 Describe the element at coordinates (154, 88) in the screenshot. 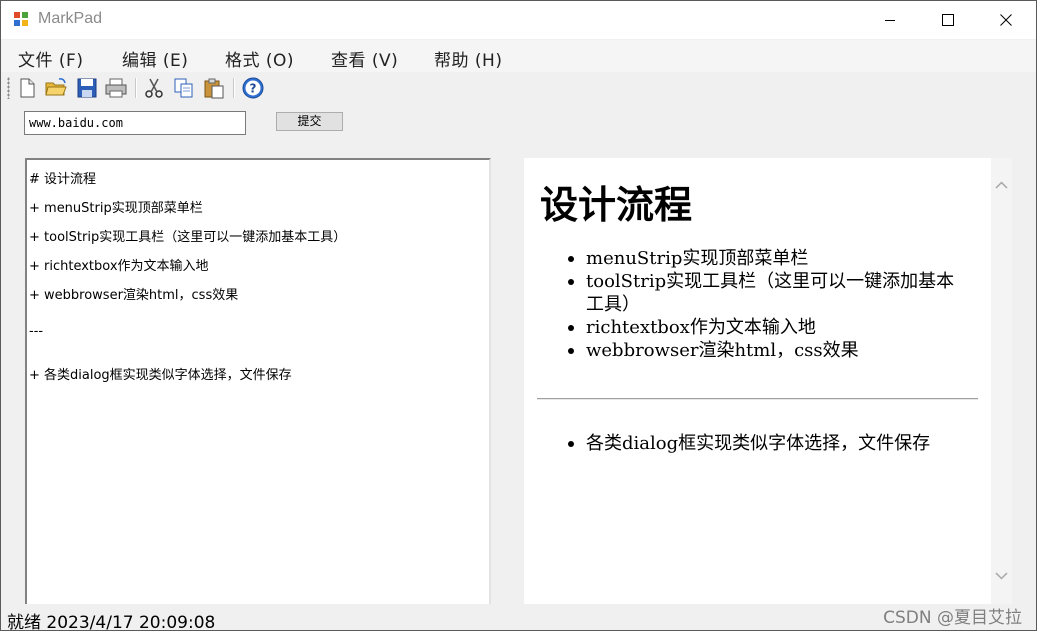

I see `cut-icon` at that location.